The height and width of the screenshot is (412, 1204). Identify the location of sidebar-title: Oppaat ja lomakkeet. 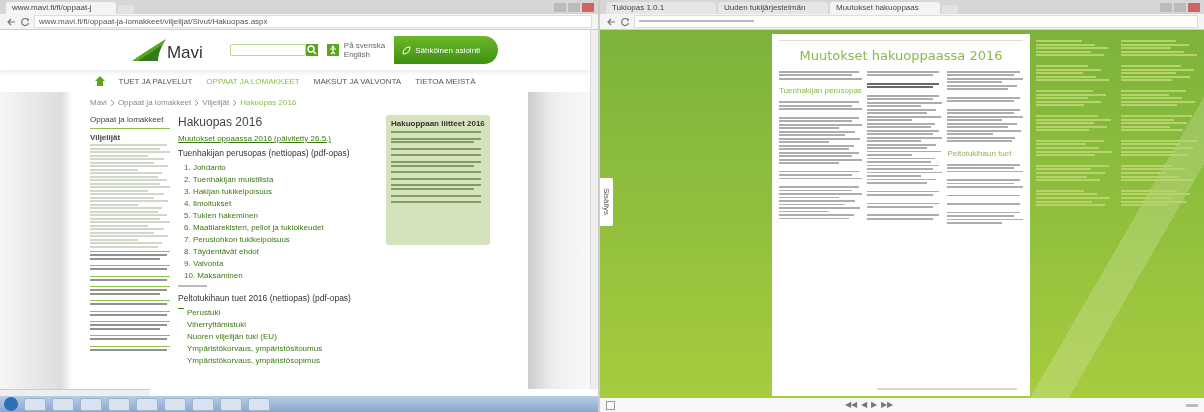
(130, 122).